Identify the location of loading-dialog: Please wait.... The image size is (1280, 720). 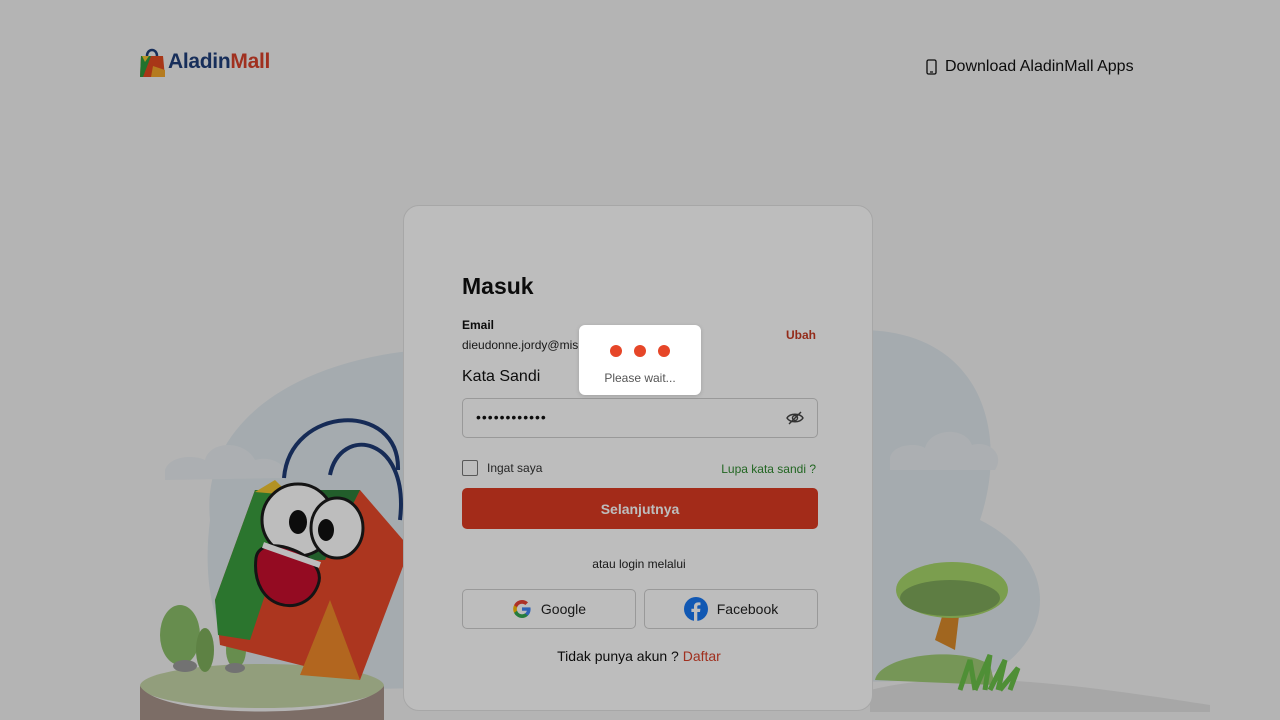
(640, 360).